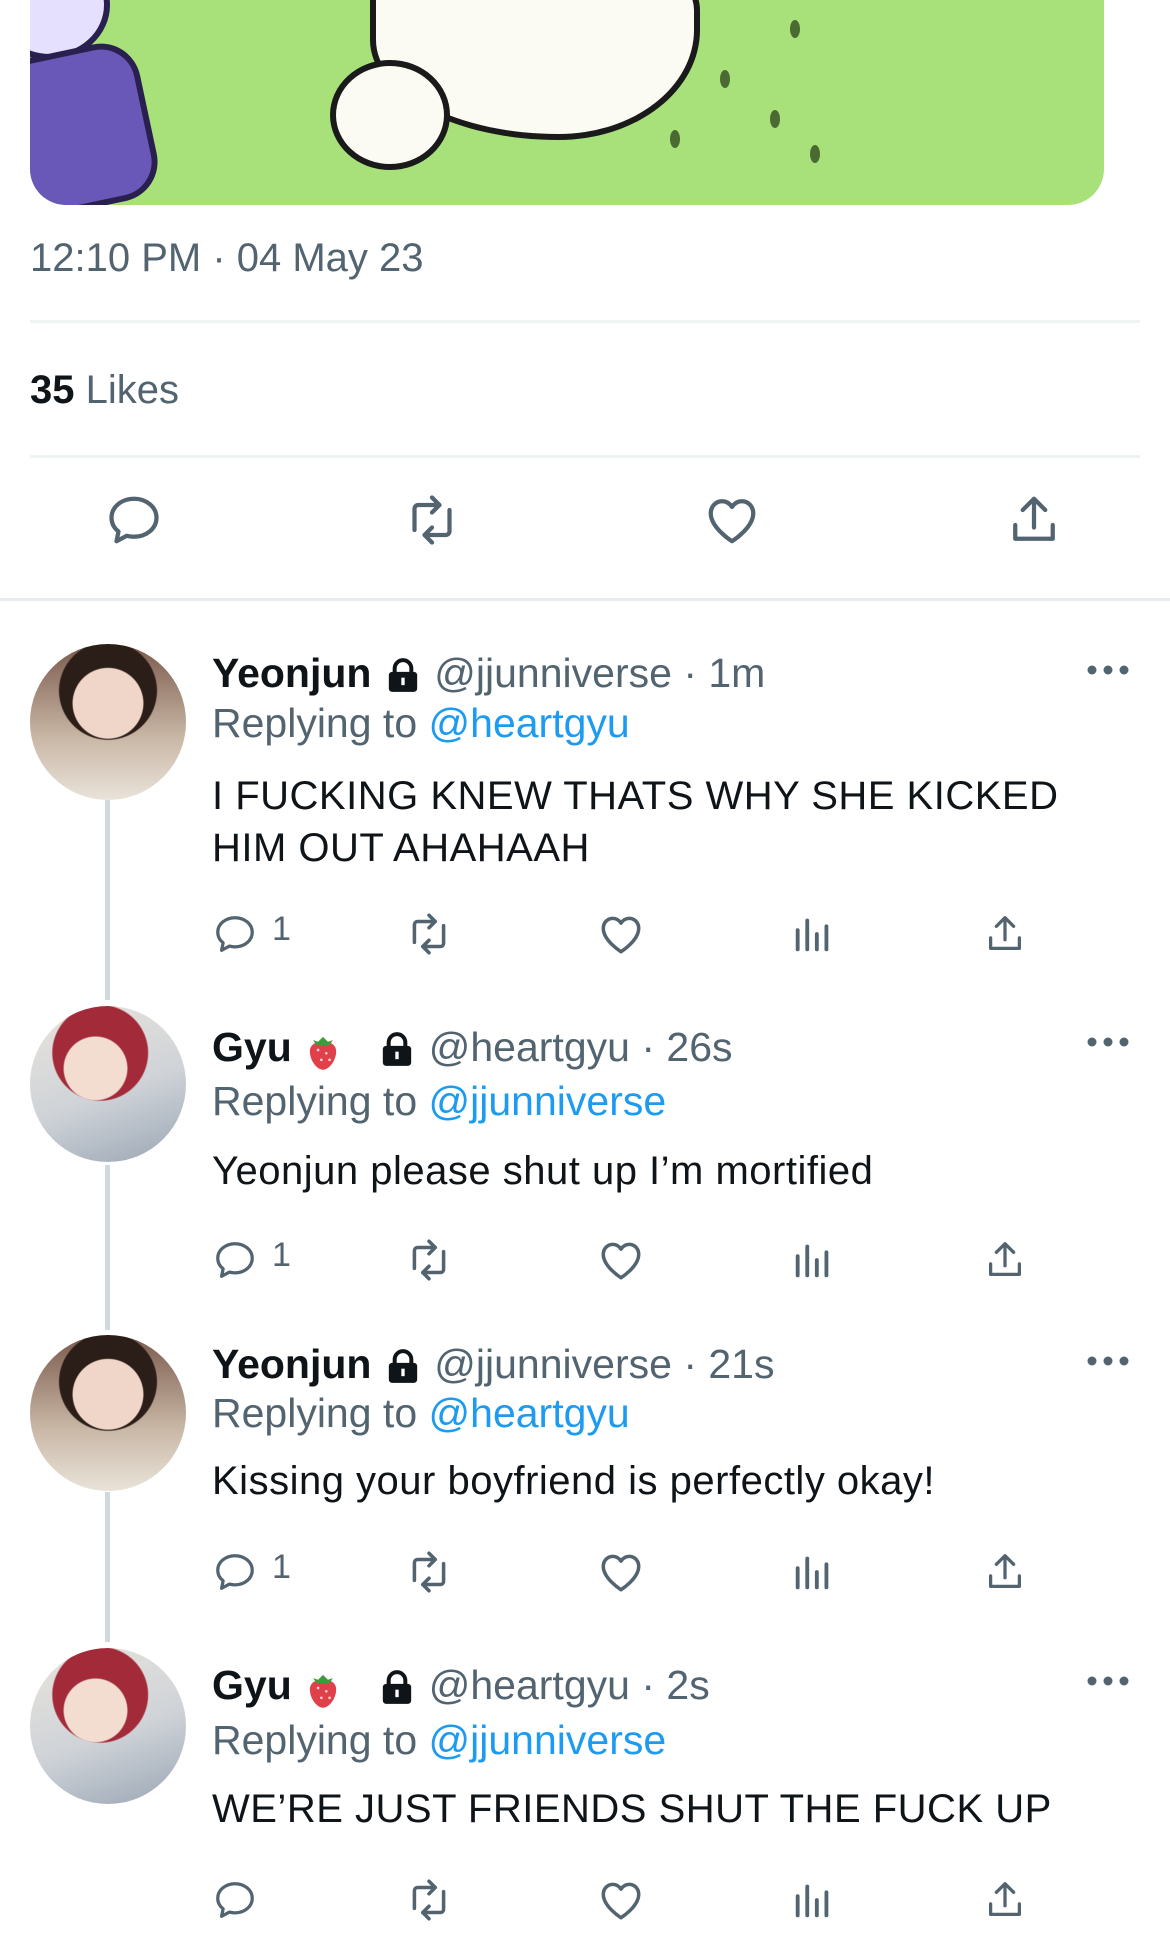  Describe the element at coordinates (688, 1685) in the screenshot. I see `post-time: 2s` at that location.